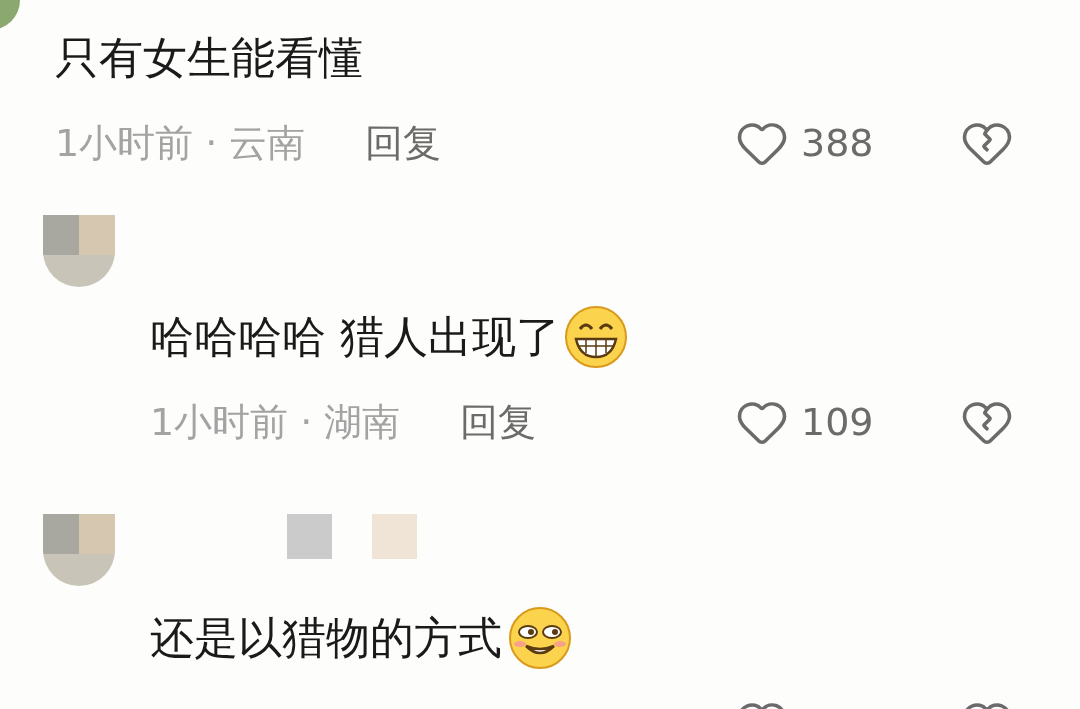 Image resolution: width=1080 pixels, height=709 pixels. What do you see at coordinates (209, 57) in the screenshot?
I see `comment-text: 只有女生能看懂` at bounding box center [209, 57].